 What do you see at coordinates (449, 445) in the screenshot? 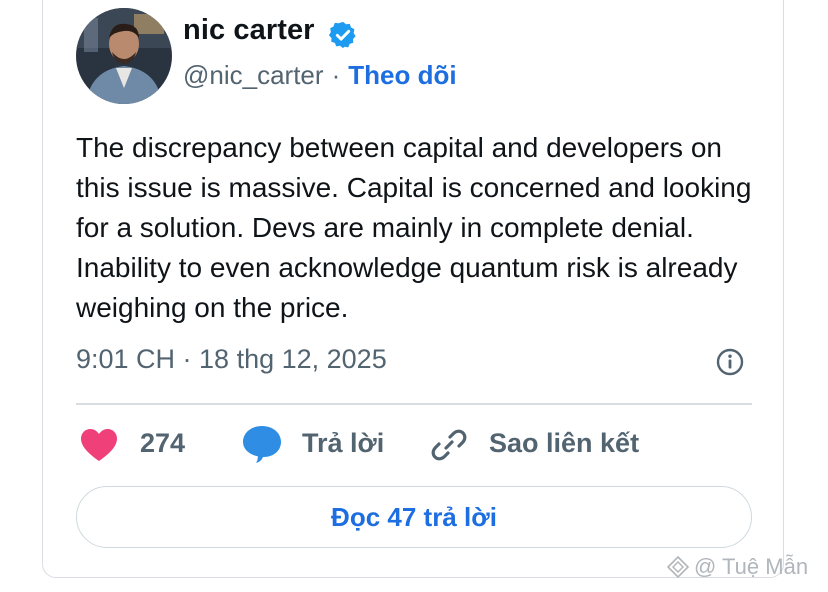
I see `link-icon` at bounding box center [449, 445].